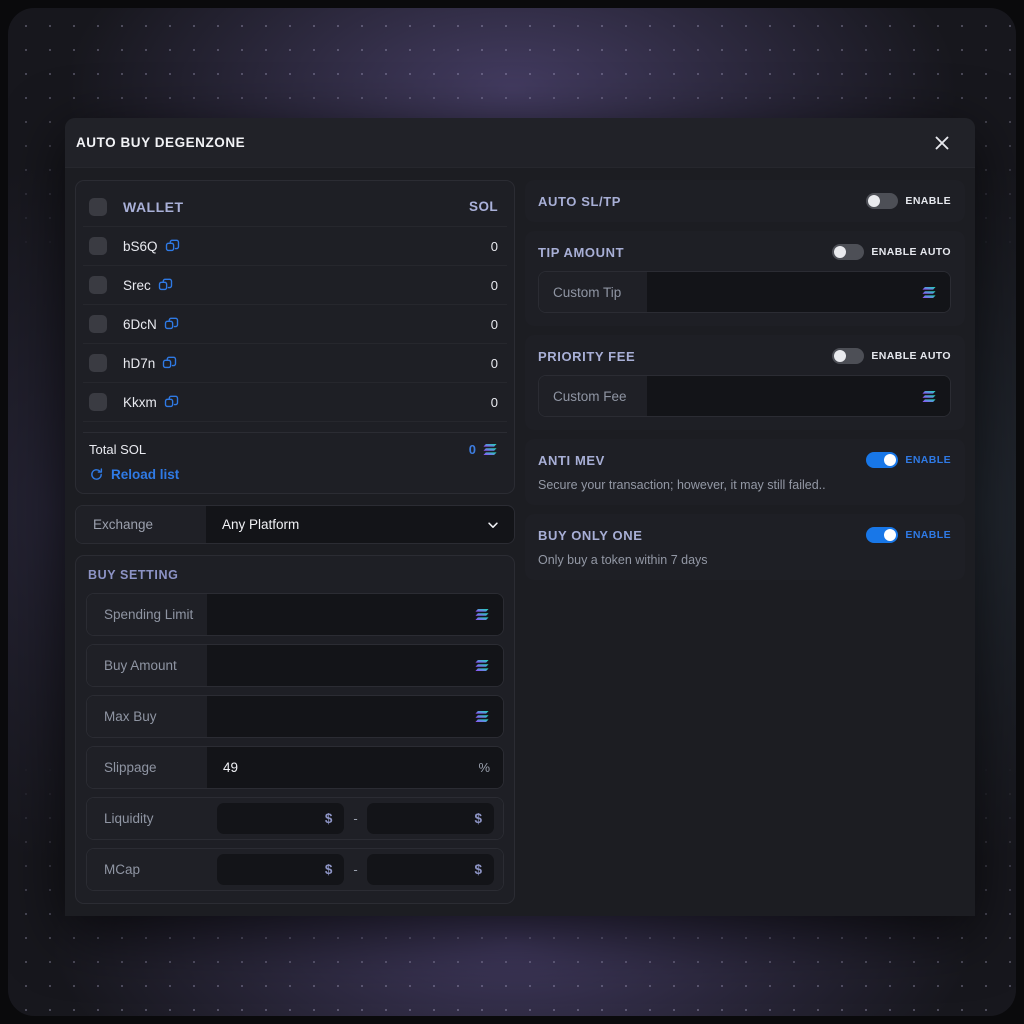  I want to click on buy-field: Slippage 49%, so click(295, 767).